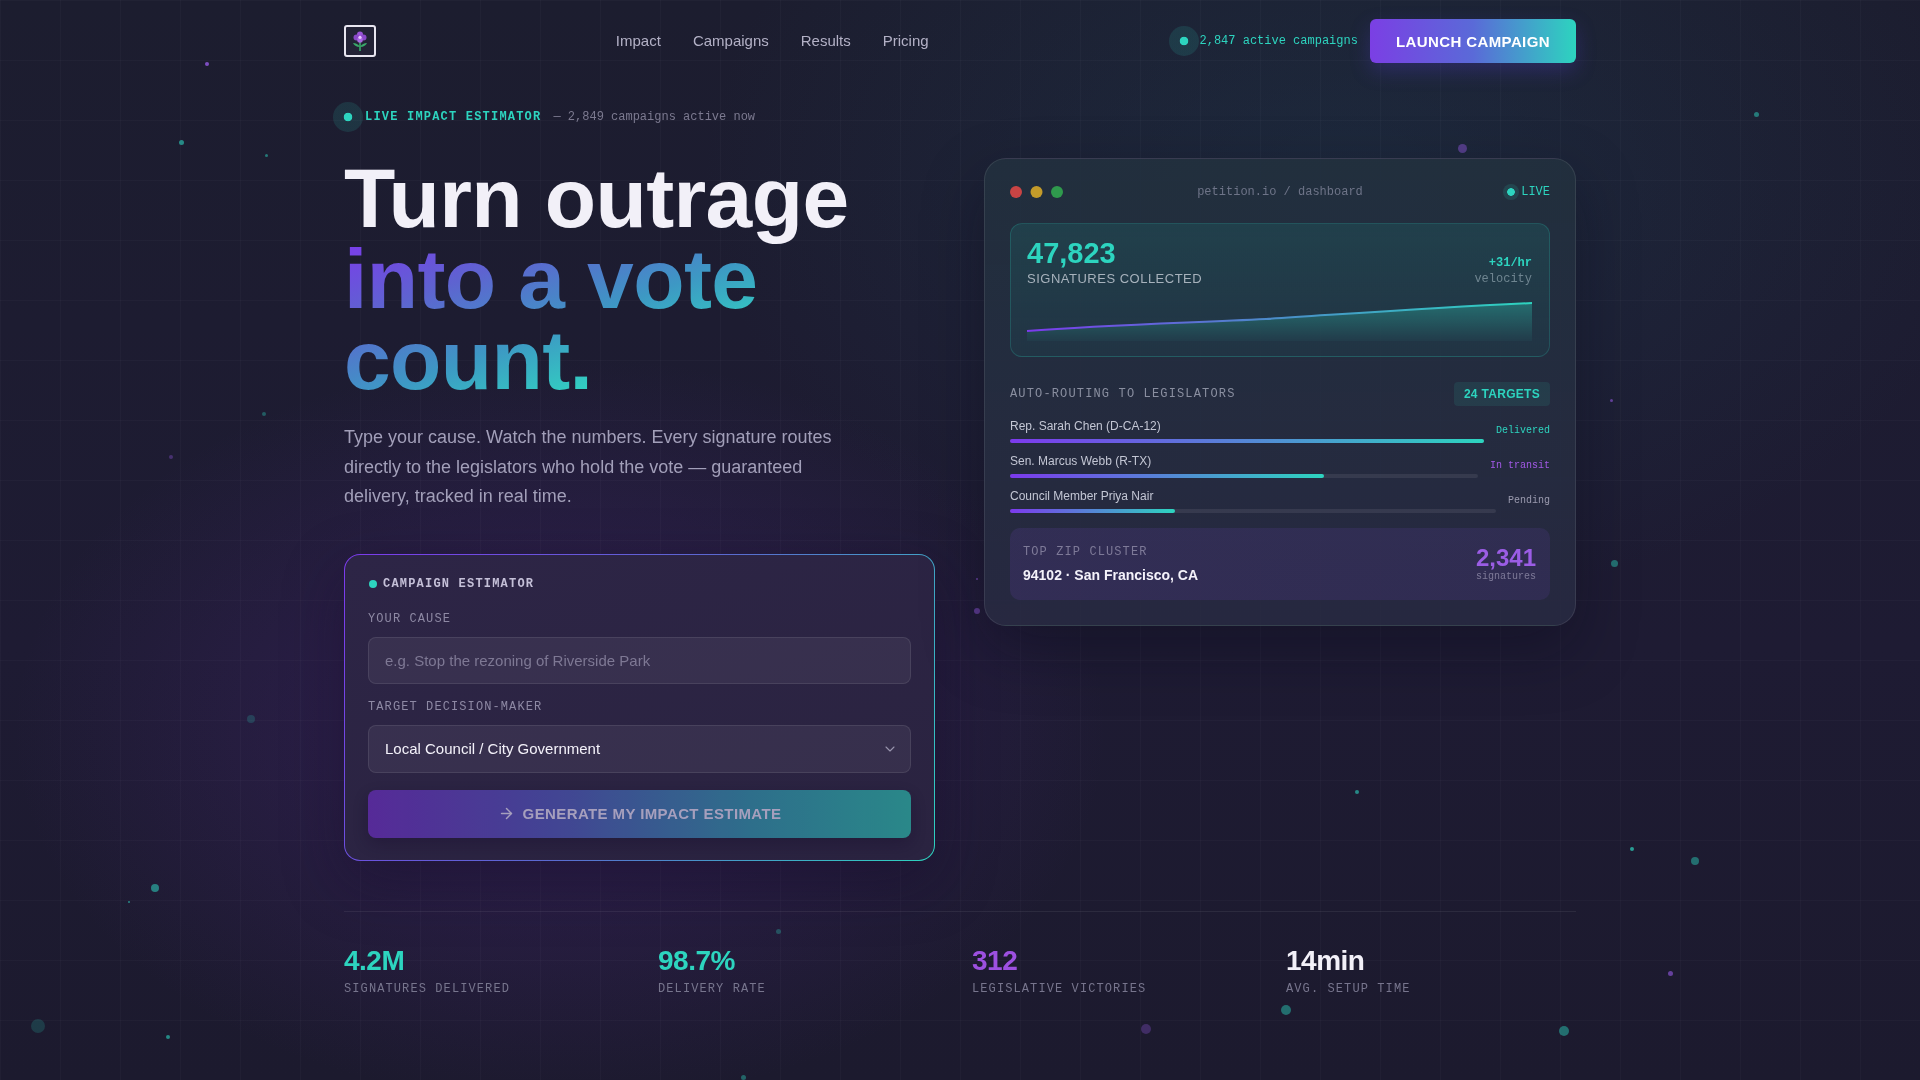 This screenshot has width=1920, height=1080. What do you see at coordinates (905, 41) in the screenshot?
I see `nav-link: Pricing` at bounding box center [905, 41].